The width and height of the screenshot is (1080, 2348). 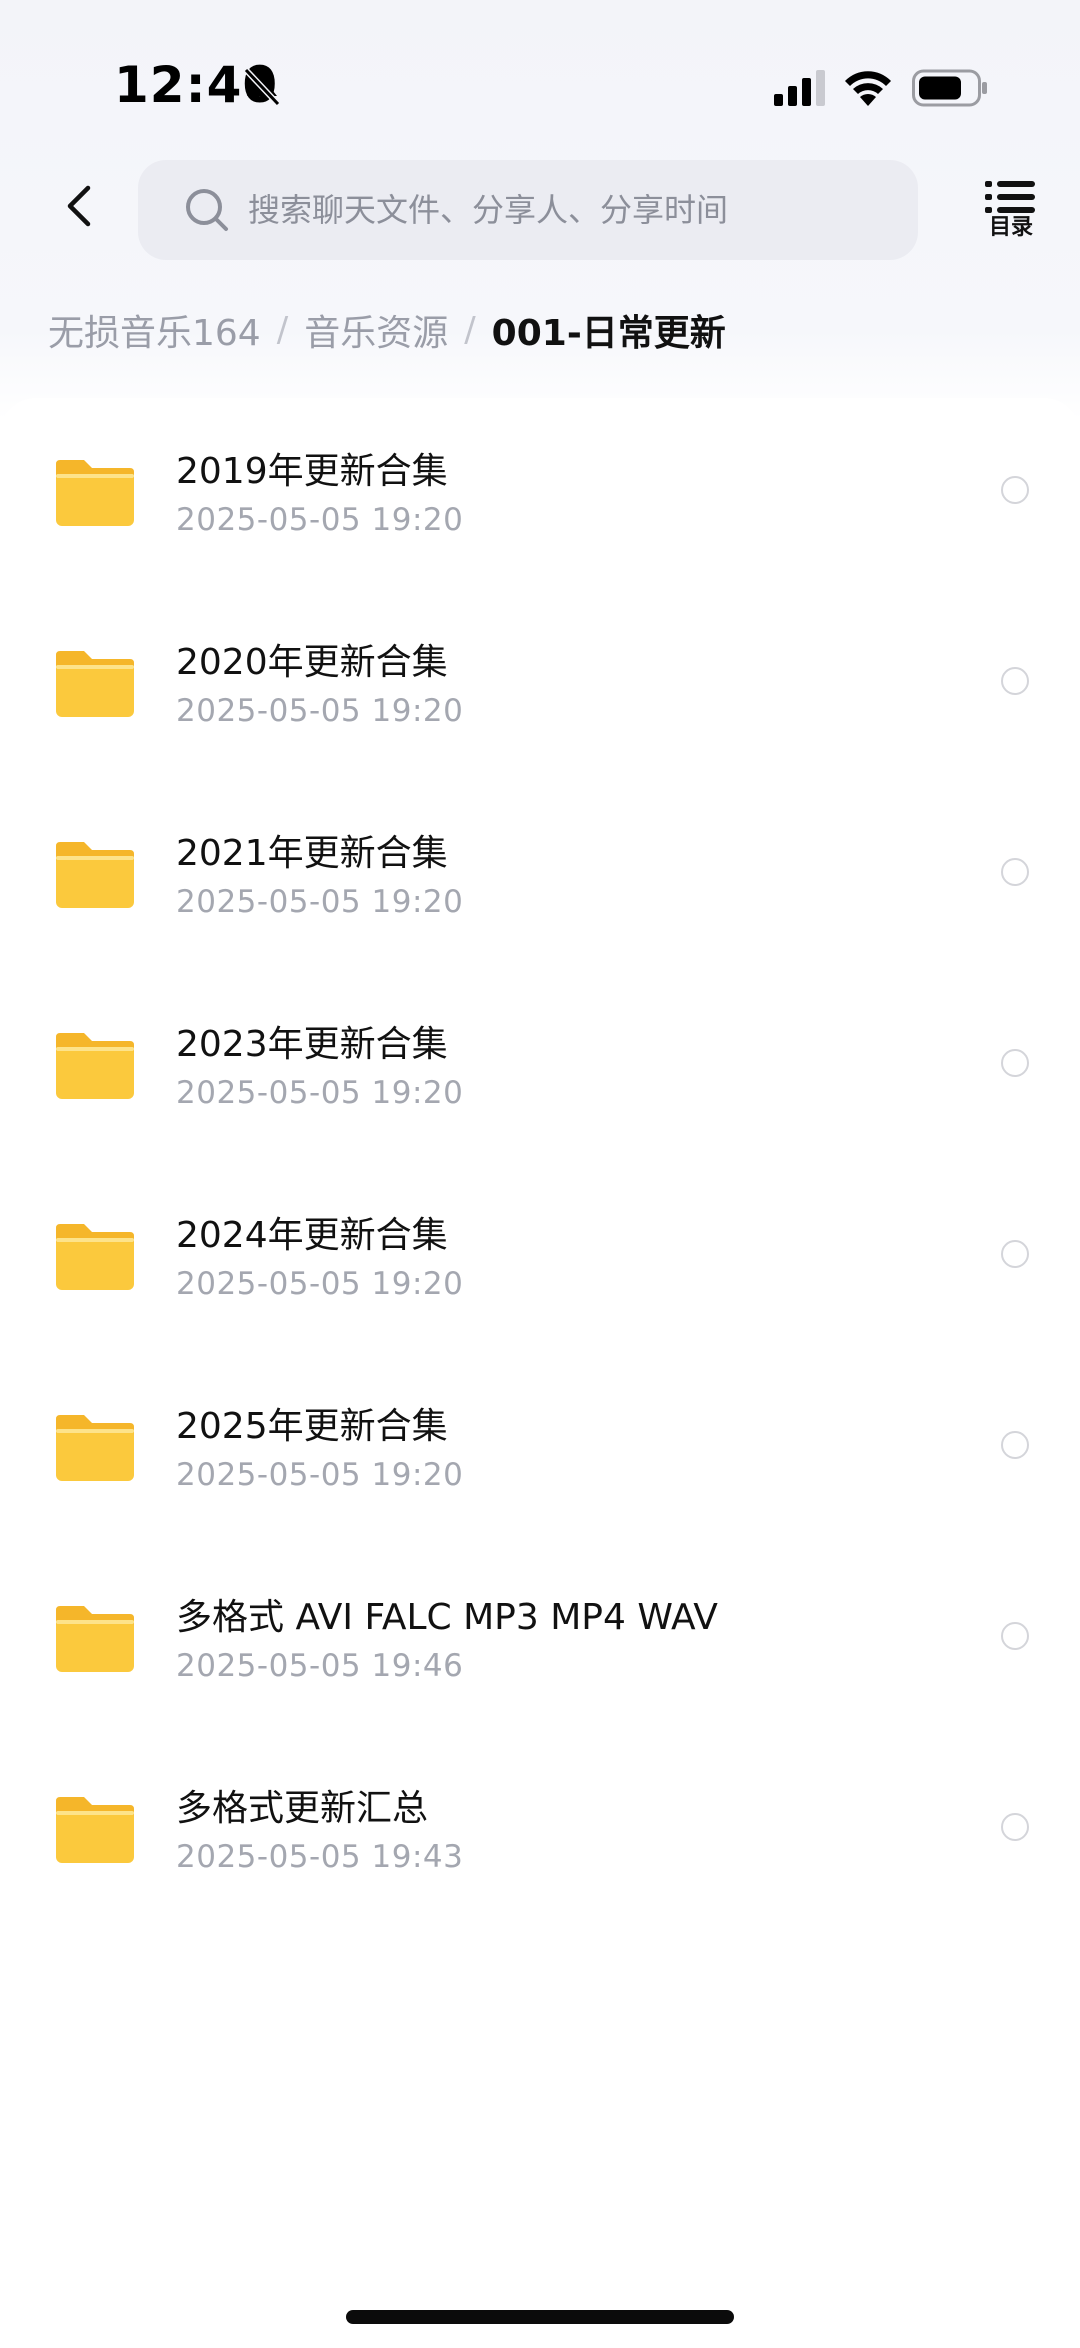 I want to click on breadcrumb-item-root: 无损音乐164, so click(x=154, y=330).